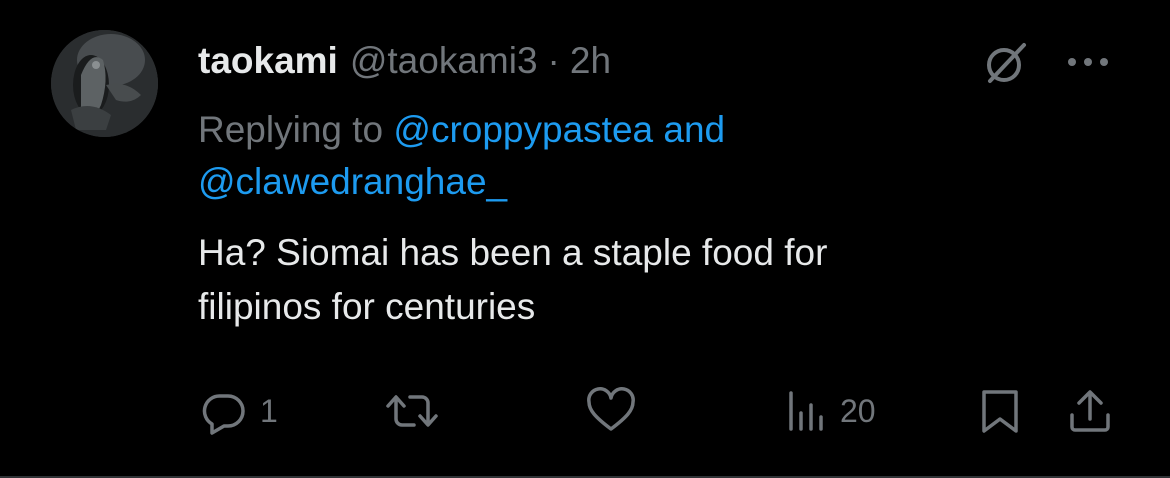 The width and height of the screenshot is (1170, 478). I want to click on replying-prefix: Replying to, so click(296, 129).